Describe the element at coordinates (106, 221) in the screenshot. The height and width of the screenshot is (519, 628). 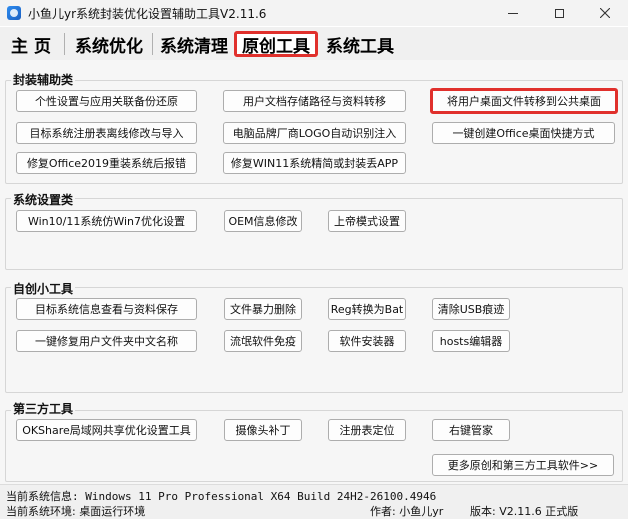
I see `win7-style-button: Win10/11系统仿Win7优化设置` at that location.